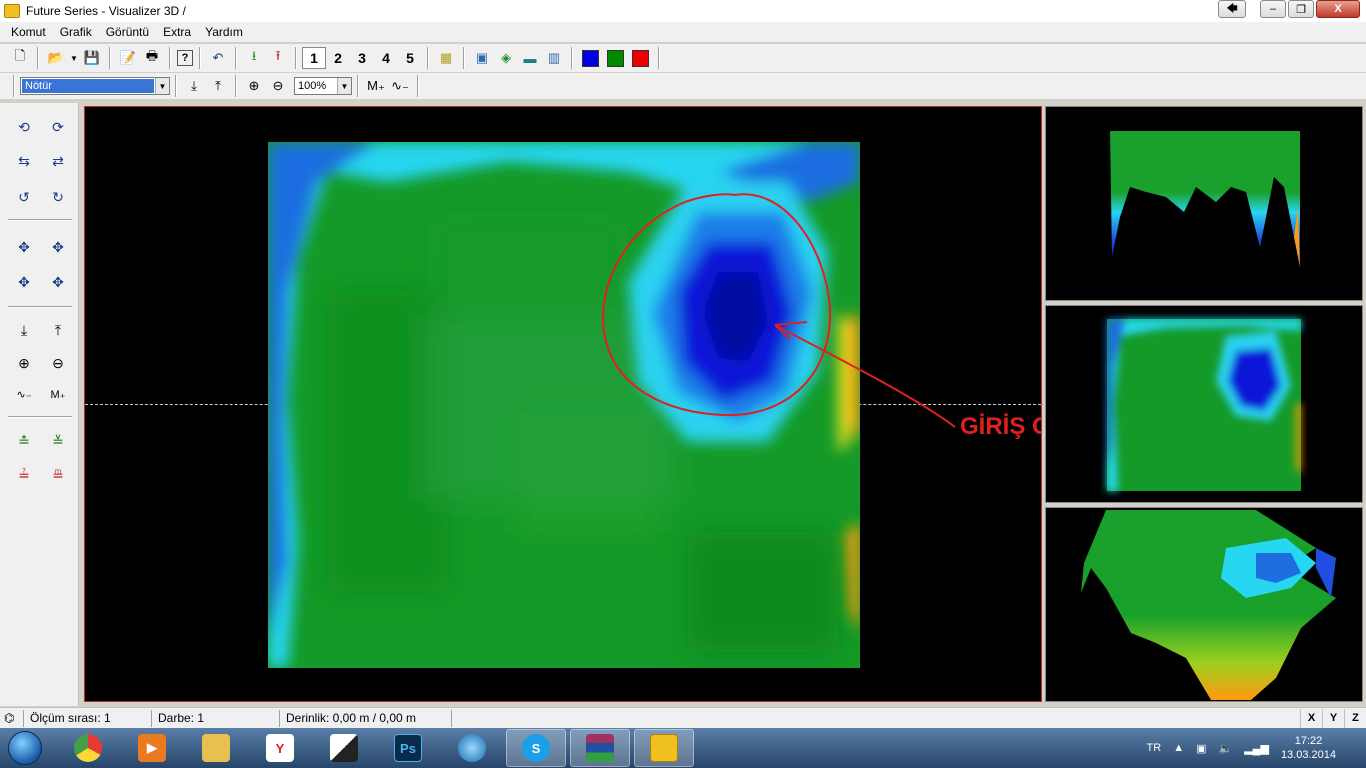 This screenshot has width=1366, height=768. Describe the element at coordinates (76, 32) in the screenshot. I see `menu-grafik: Grafik` at that location.